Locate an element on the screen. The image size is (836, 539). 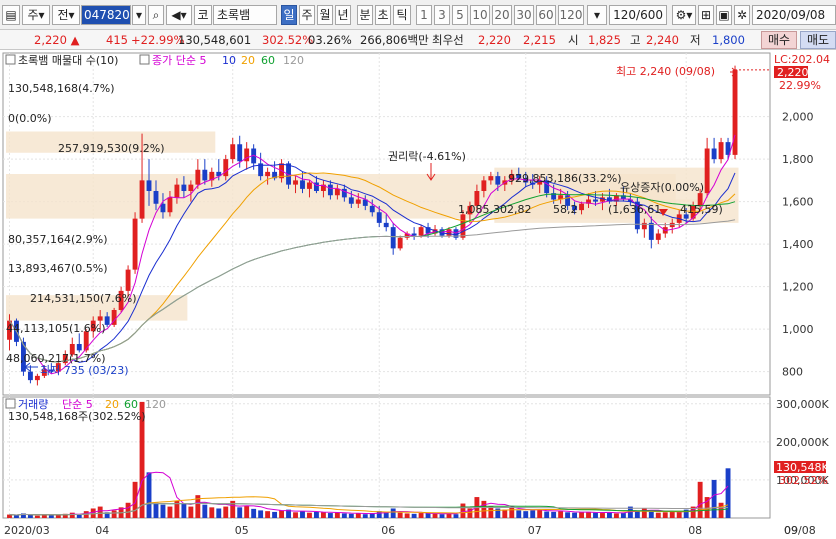
period-tab-second: 초 is located at coordinates (383, 15).